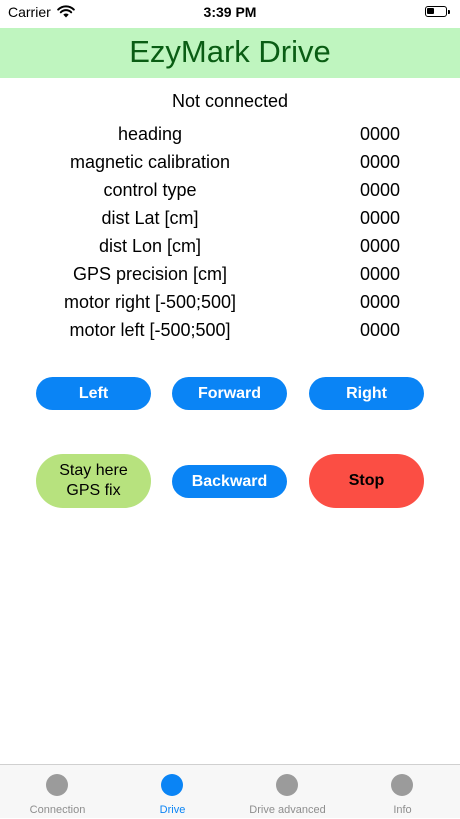 The height and width of the screenshot is (819, 460). I want to click on telemetry-row-heading: heading 0000, so click(230, 135).